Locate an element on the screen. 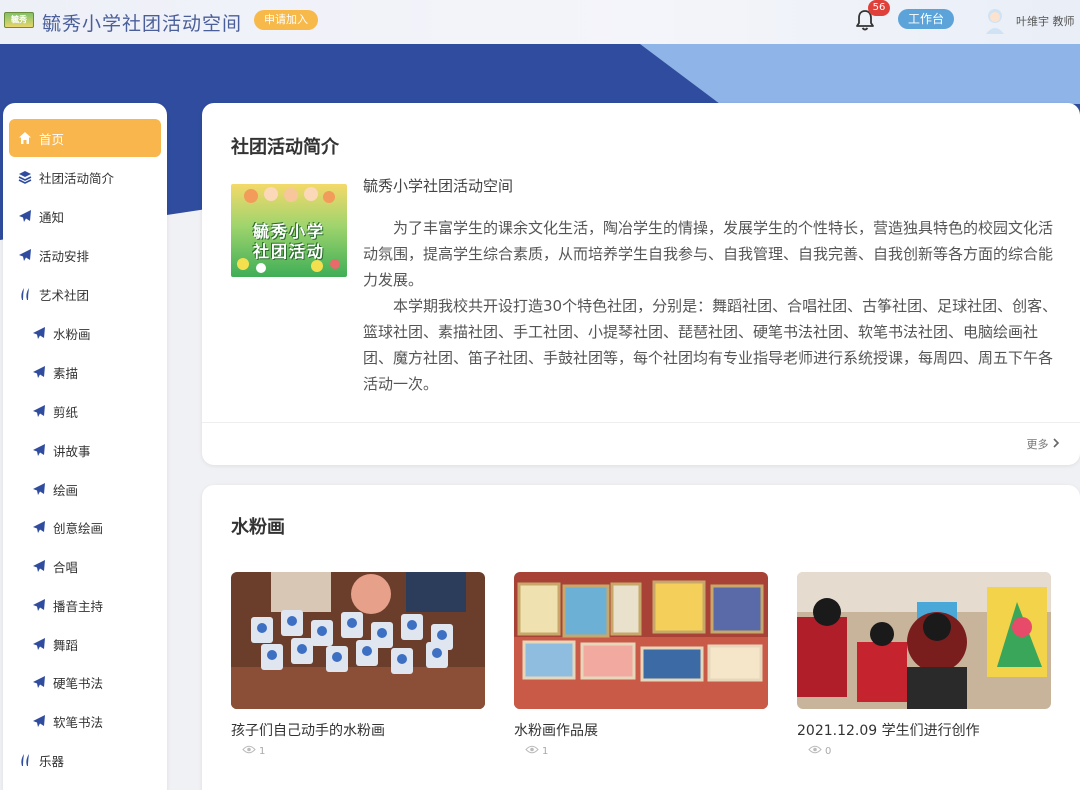 The width and height of the screenshot is (1080, 790). sidebar-item-dance: 舞蹈 is located at coordinates (85, 644).